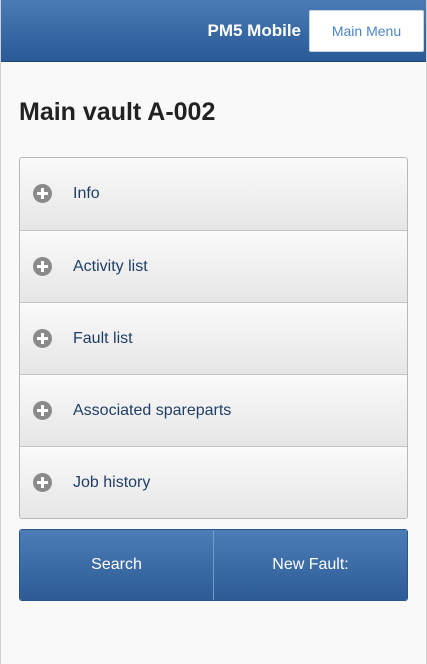 The image size is (427, 664). What do you see at coordinates (112, 482) in the screenshot?
I see `accordion-item-label: Job history` at bounding box center [112, 482].